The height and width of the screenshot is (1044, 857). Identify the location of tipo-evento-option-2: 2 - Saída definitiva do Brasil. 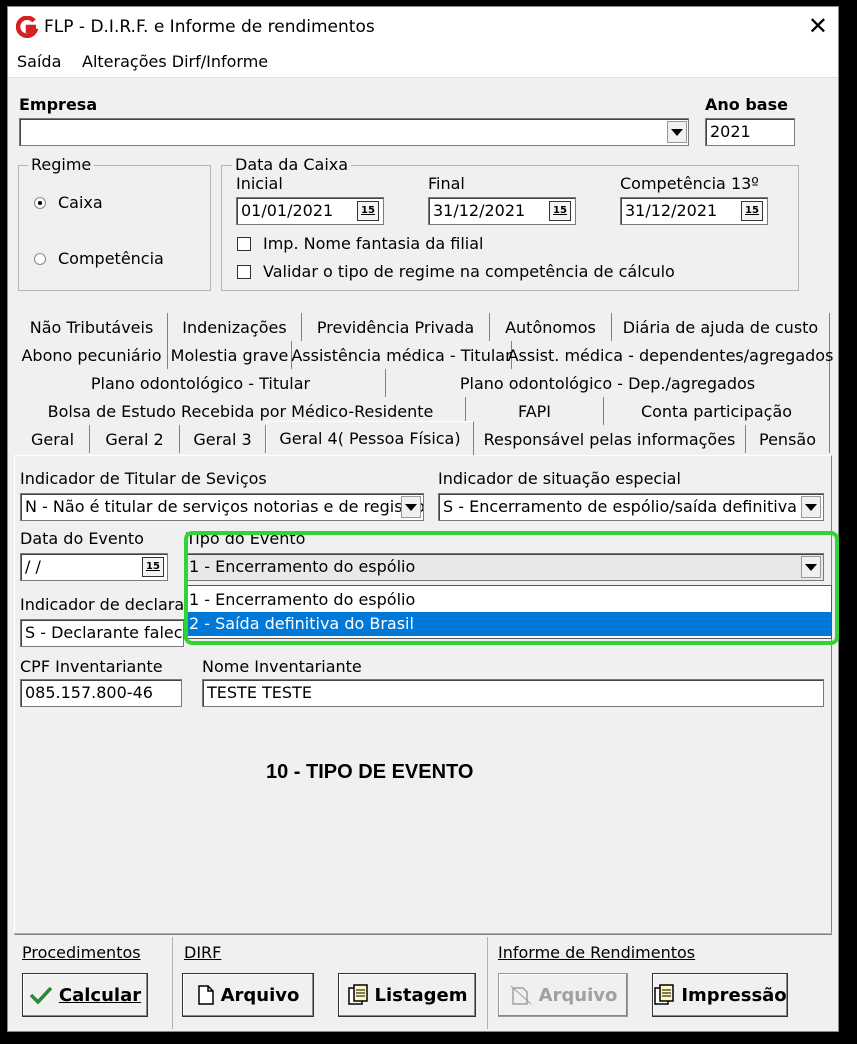
(508, 624).